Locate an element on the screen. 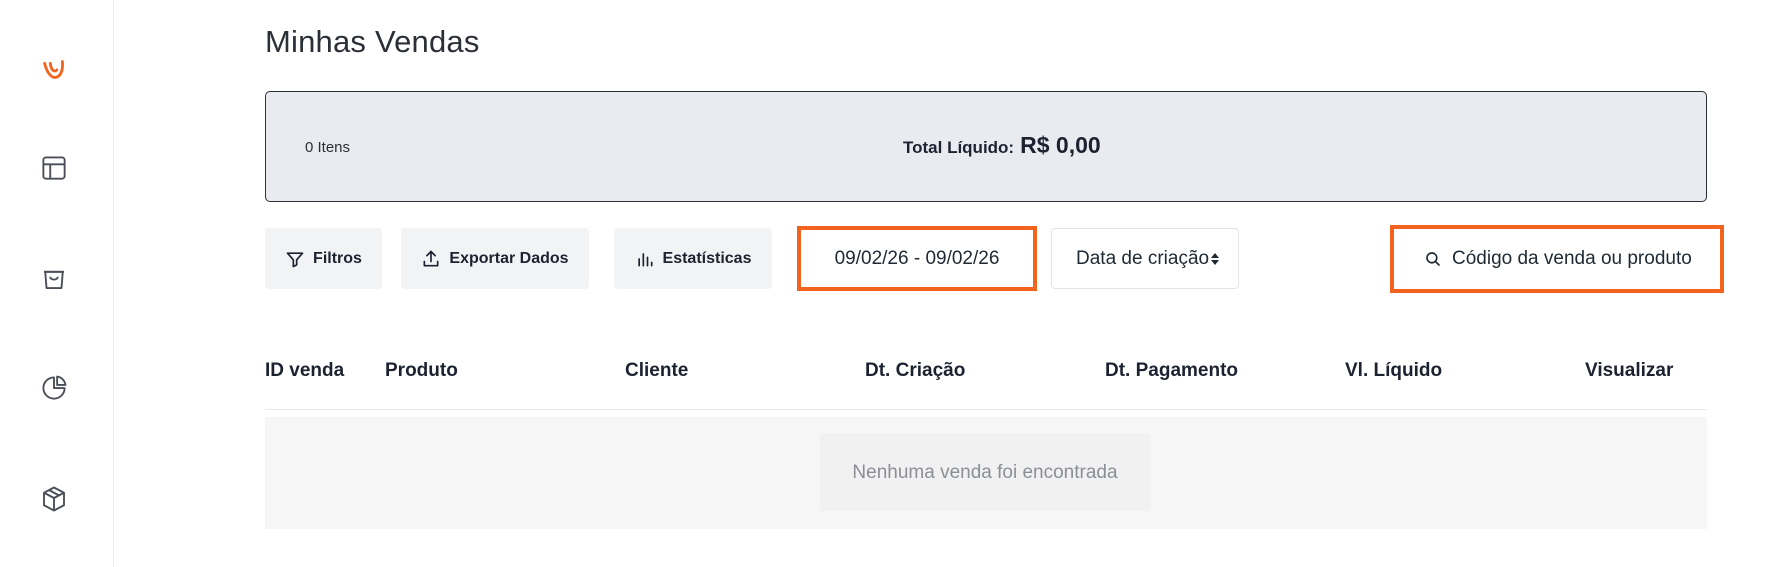 This screenshot has height=567, width=1787. brand-logo-icon is located at coordinates (54, 69).